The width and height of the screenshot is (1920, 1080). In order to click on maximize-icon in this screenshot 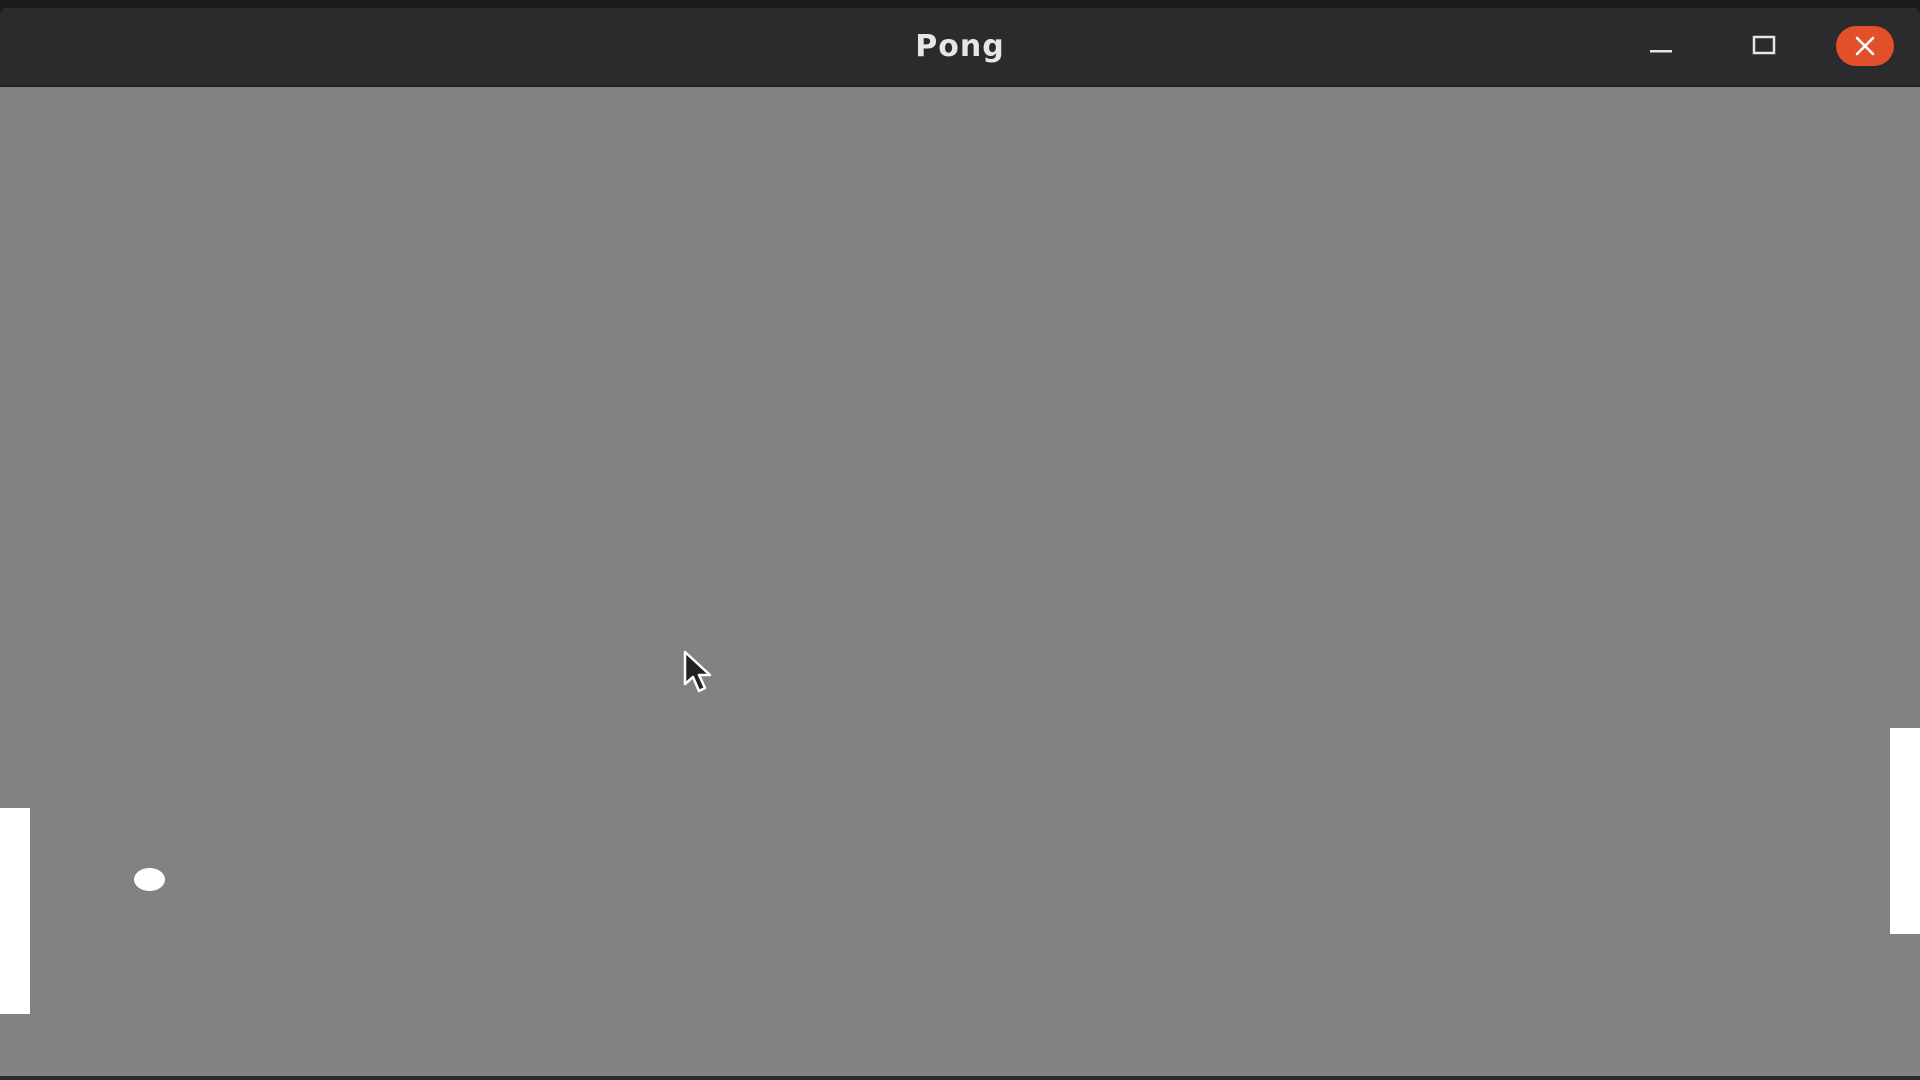, I will do `click(1764, 45)`.